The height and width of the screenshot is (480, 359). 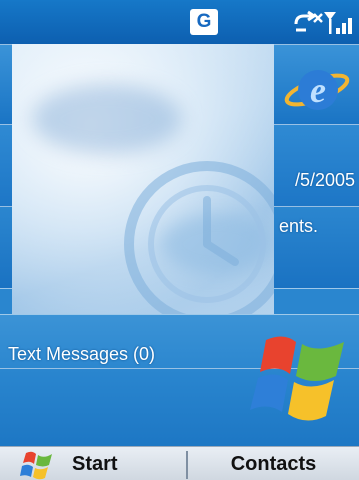 I want to click on internet-explorer-icon: e, so click(x=317, y=89).